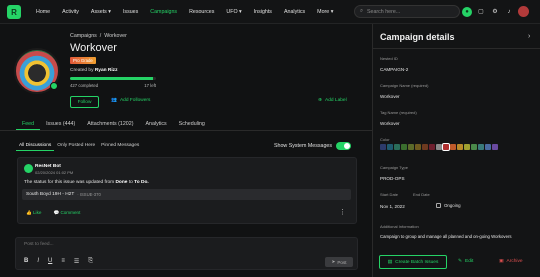 The image size is (540, 277). What do you see at coordinates (394, 167) in the screenshot?
I see `campaign-type-label: Campaign Type` at bounding box center [394, 167].